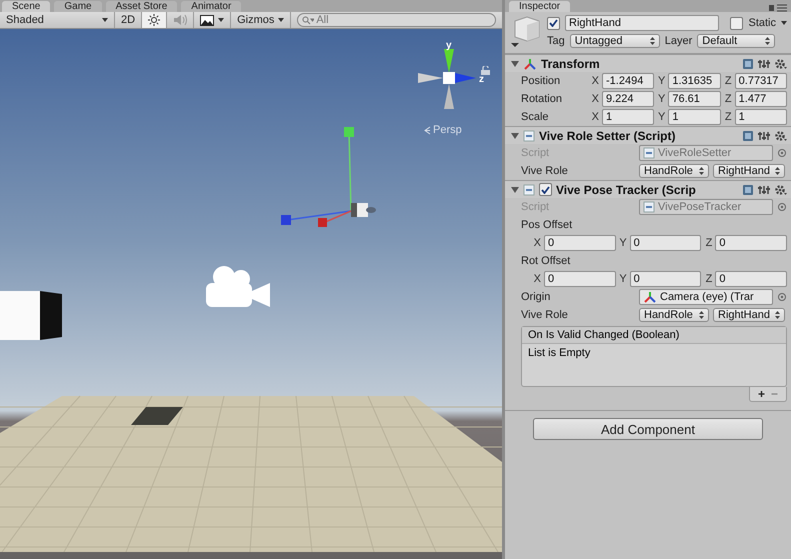 Image resolution: width=791 pixels, height=559 pixels. What do you see at coordinates (760, 81) in the screenshot?
I see `number-field: 0.77317` at bounding box center [760, 81].